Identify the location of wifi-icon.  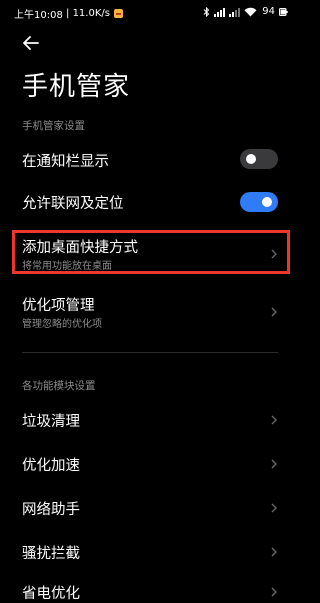
(250, 11).